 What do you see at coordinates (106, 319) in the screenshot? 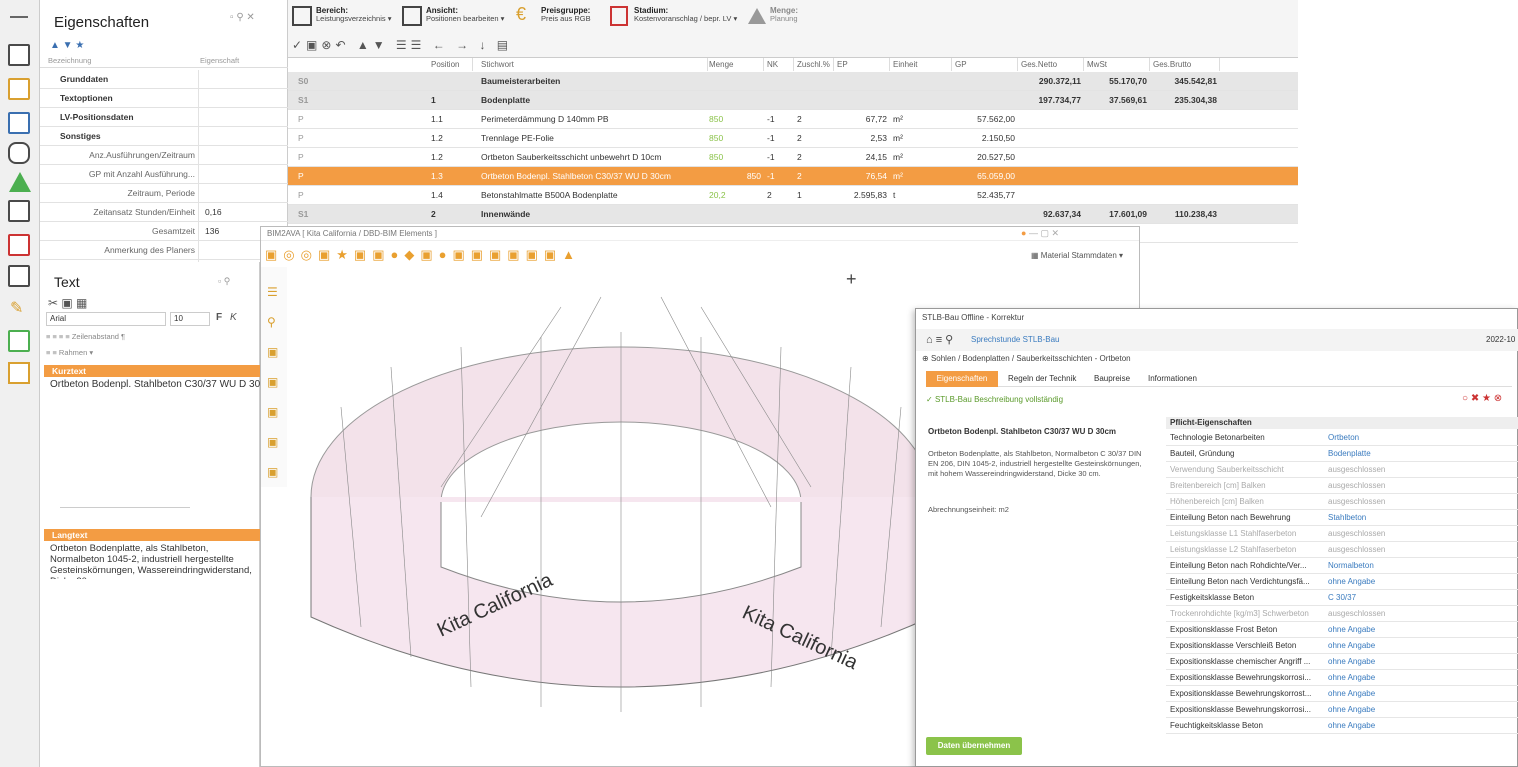
I see `font-select: Arial` at bounding box center [106, 319].